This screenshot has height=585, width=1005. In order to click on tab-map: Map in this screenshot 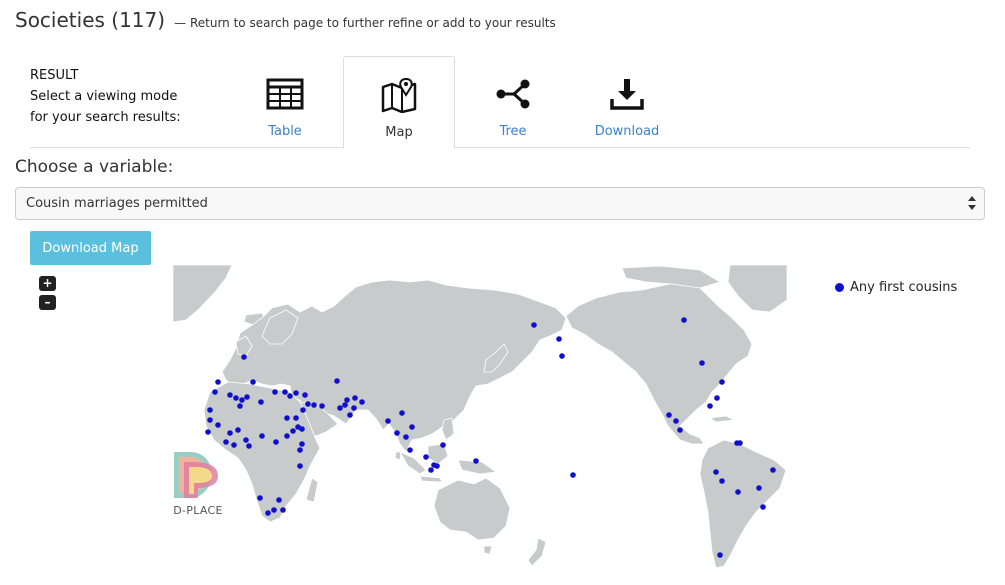, I will do `click(399, 102)`.